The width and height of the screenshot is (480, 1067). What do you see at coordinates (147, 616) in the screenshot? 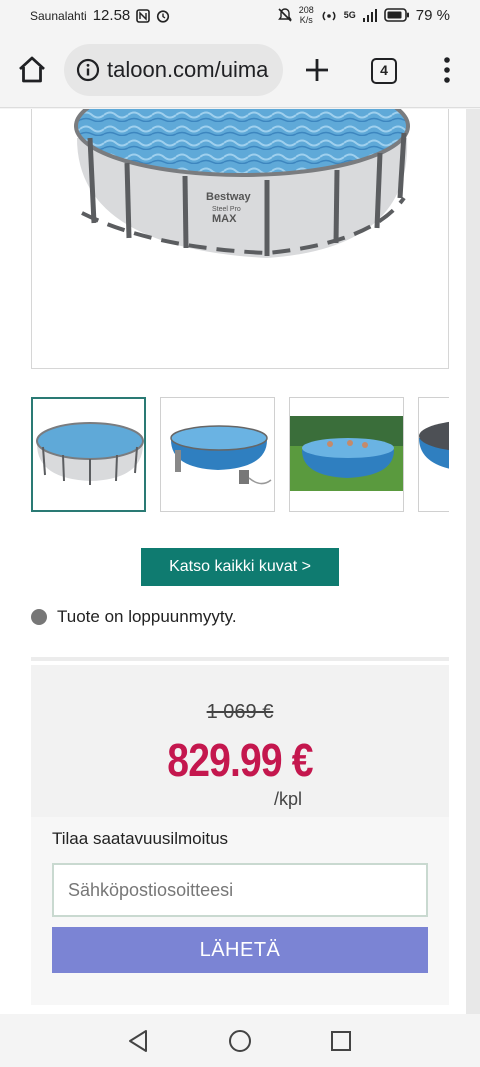
I see `stock-status-text: Tuote on loppuunmyyty.` at bounding box center [147, 616].